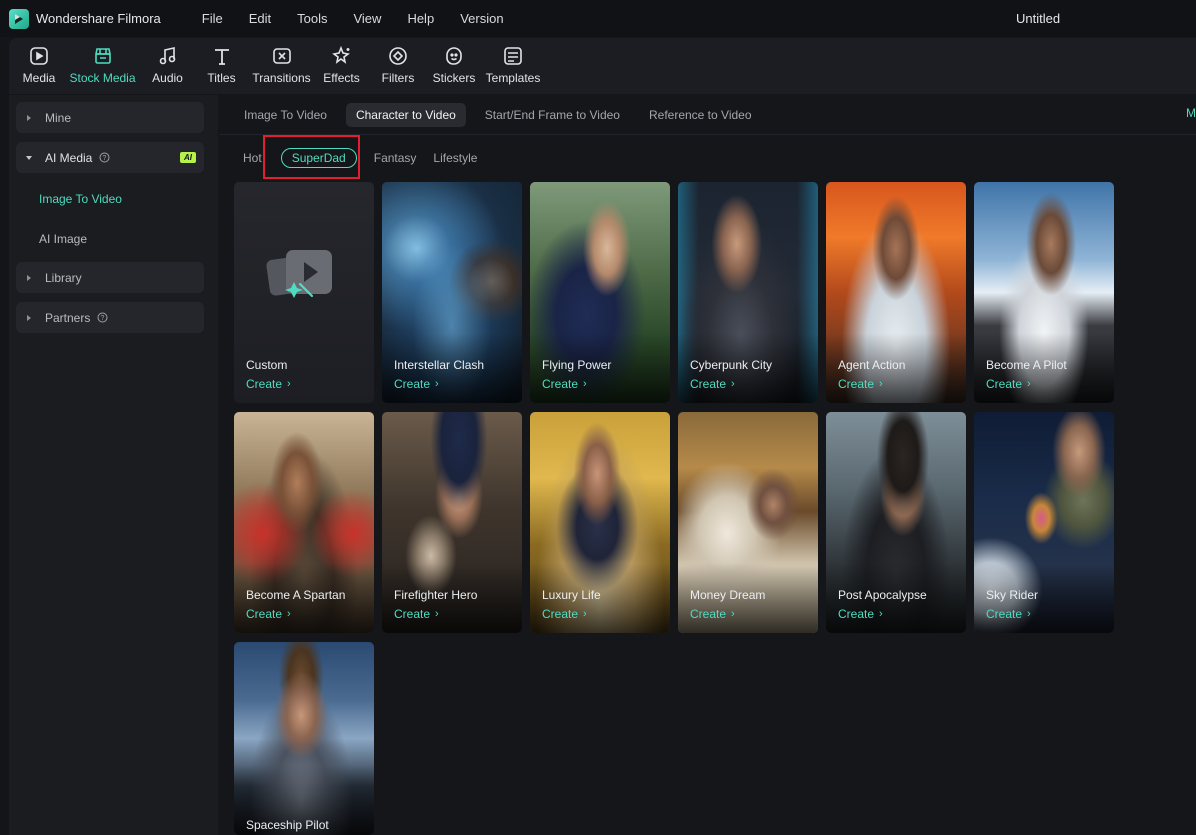 This screenshot has height=835, width=1196. I want to click on app-name: Wondershare Filmora, so click(98, 18).